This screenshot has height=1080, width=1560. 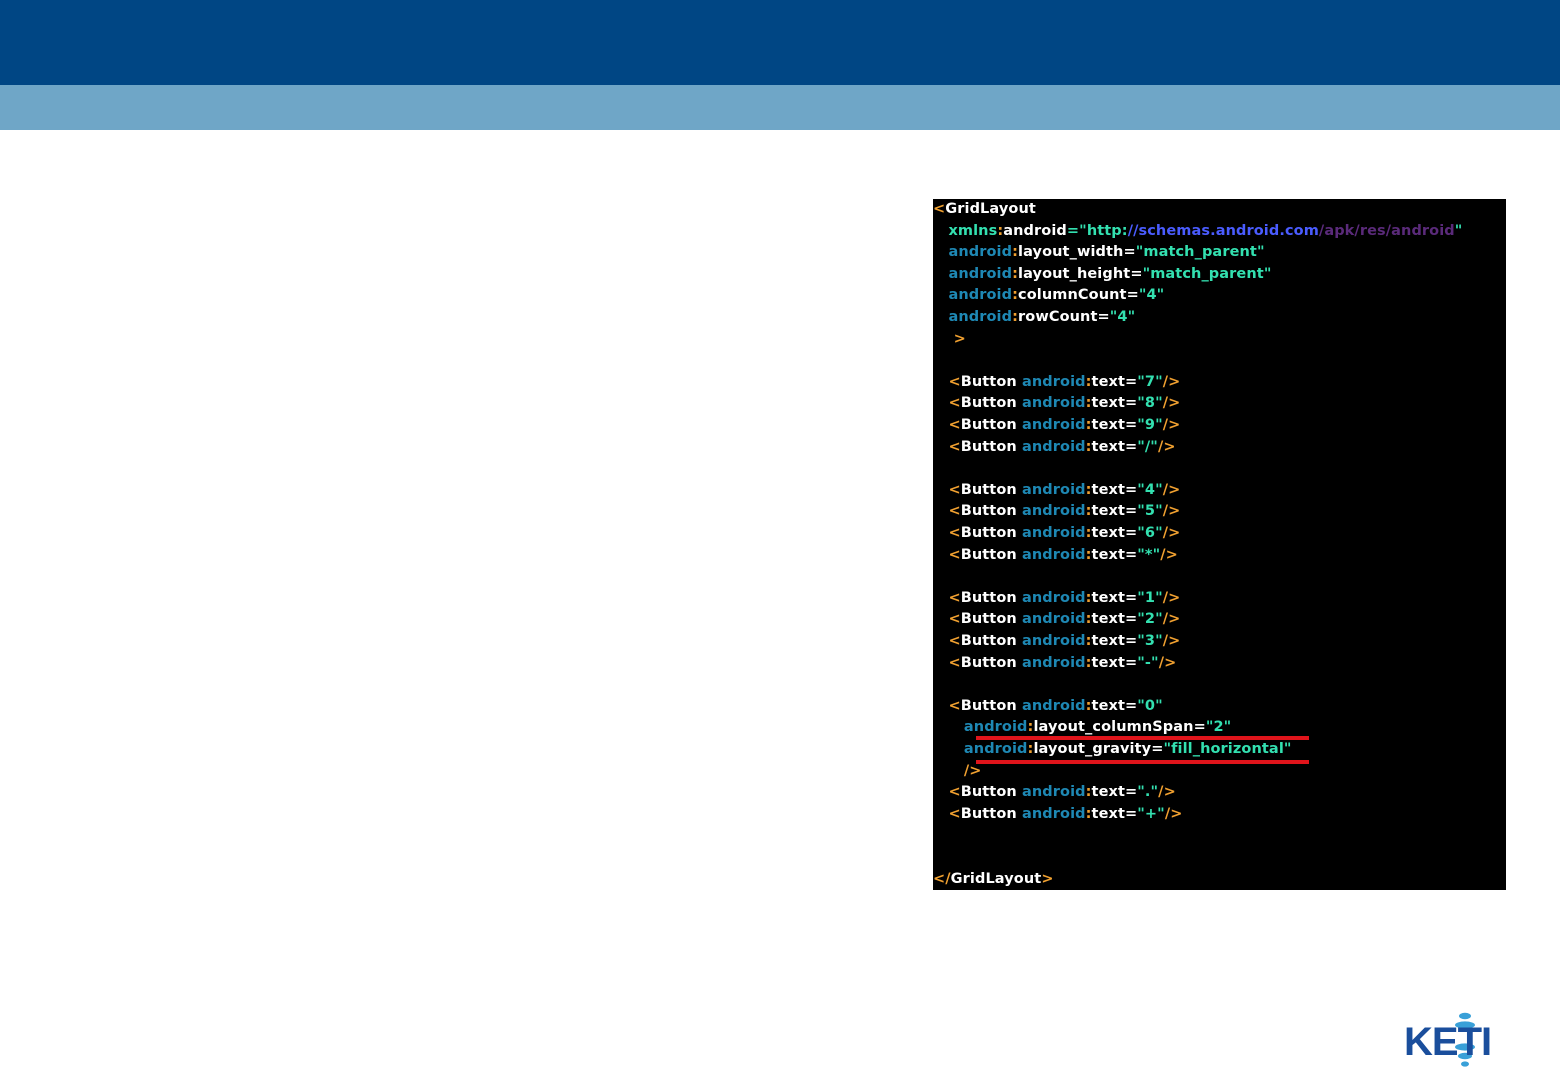 I want to click on code-token: layout_gravity, so click(x=1092, y=749).